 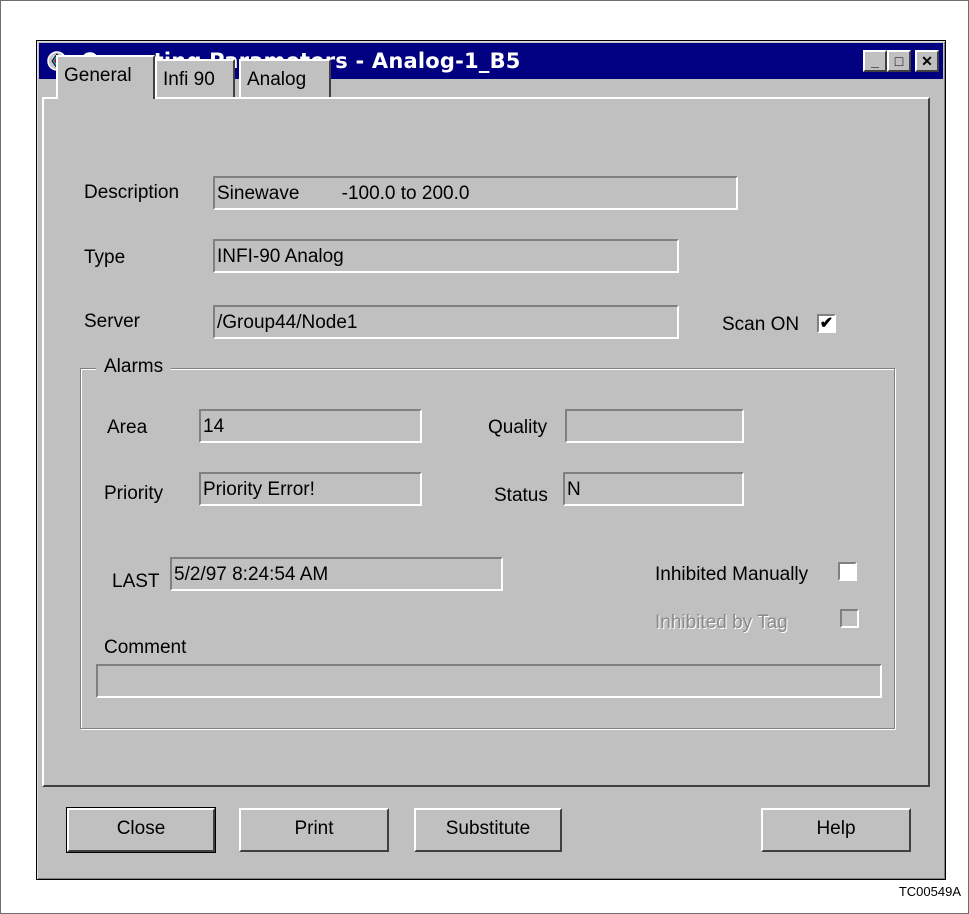 I want to click on tab-general: General, so click(x=105, y=77).